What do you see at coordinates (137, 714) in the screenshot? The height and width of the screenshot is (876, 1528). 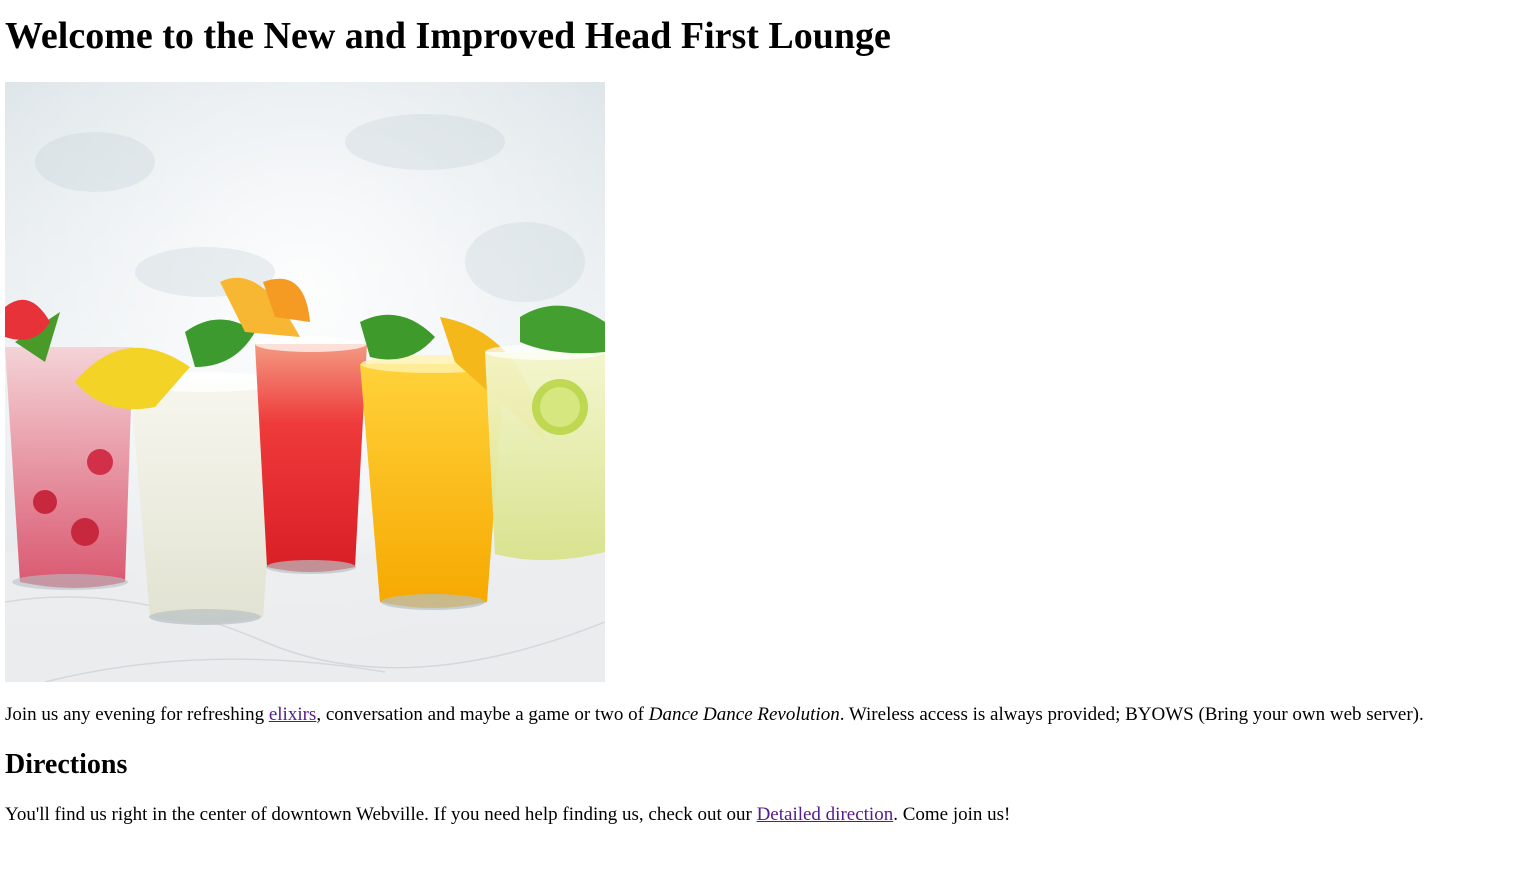 I see `intro-text-start: Join us any evening for refreshing` at bounding box center [137, 714].